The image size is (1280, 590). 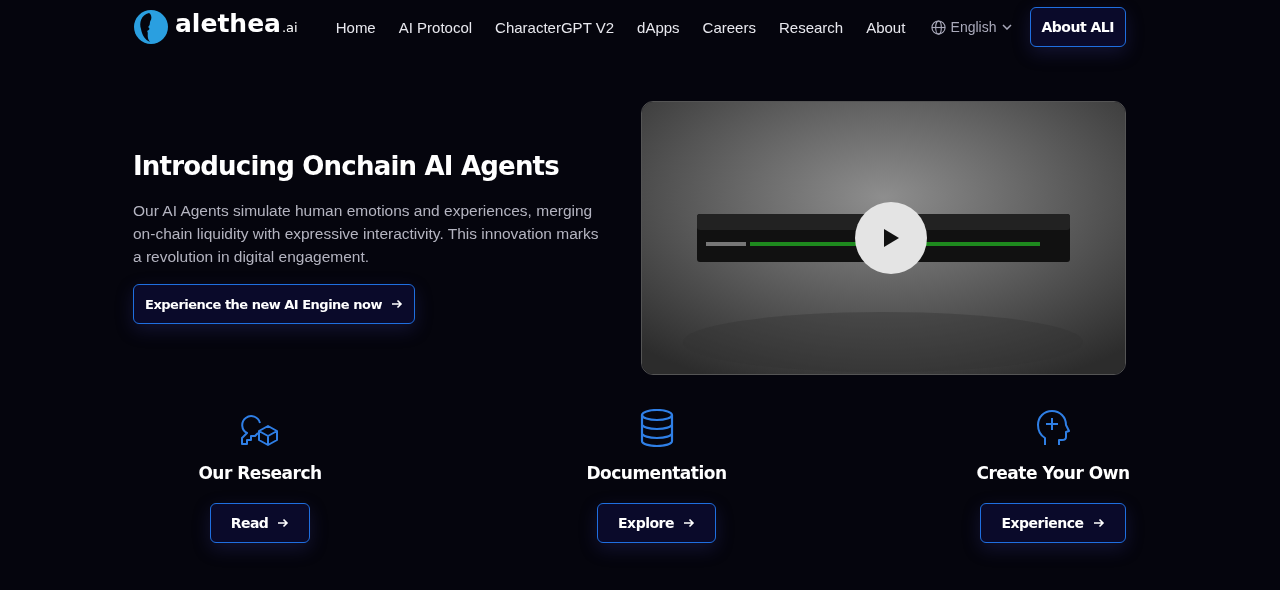 I want to click on feature-button: Explore, so click(x=656, y=523).